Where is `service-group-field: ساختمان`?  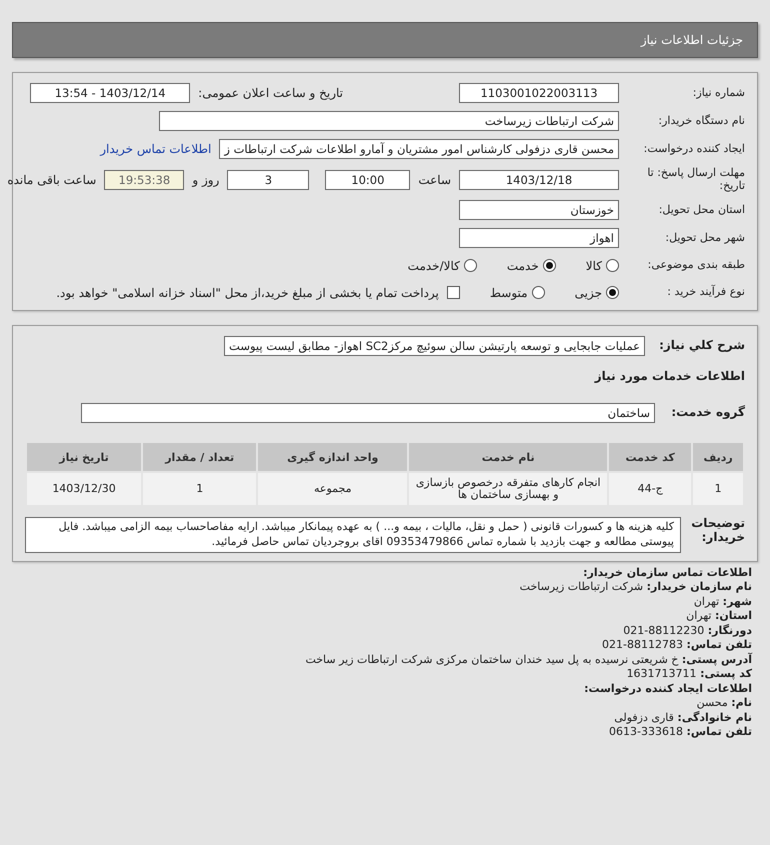
service-group-field: ساختمان is located at coordinates (368, 413).